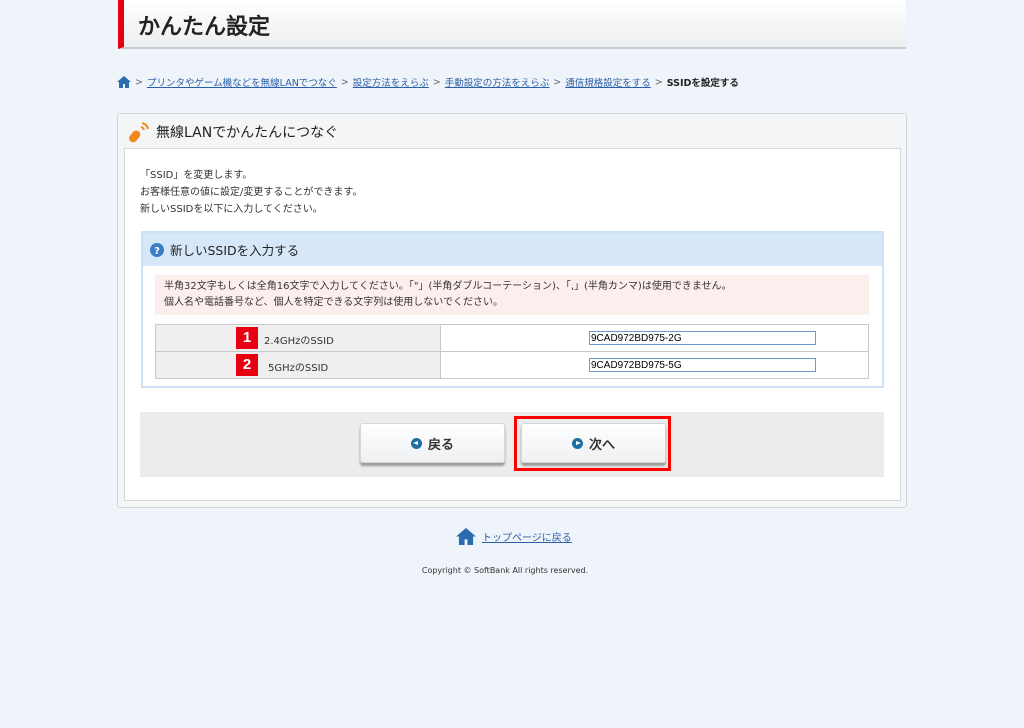 This screenshot has width=1024, height=728. I want to click on button-area, so click(512, 444).